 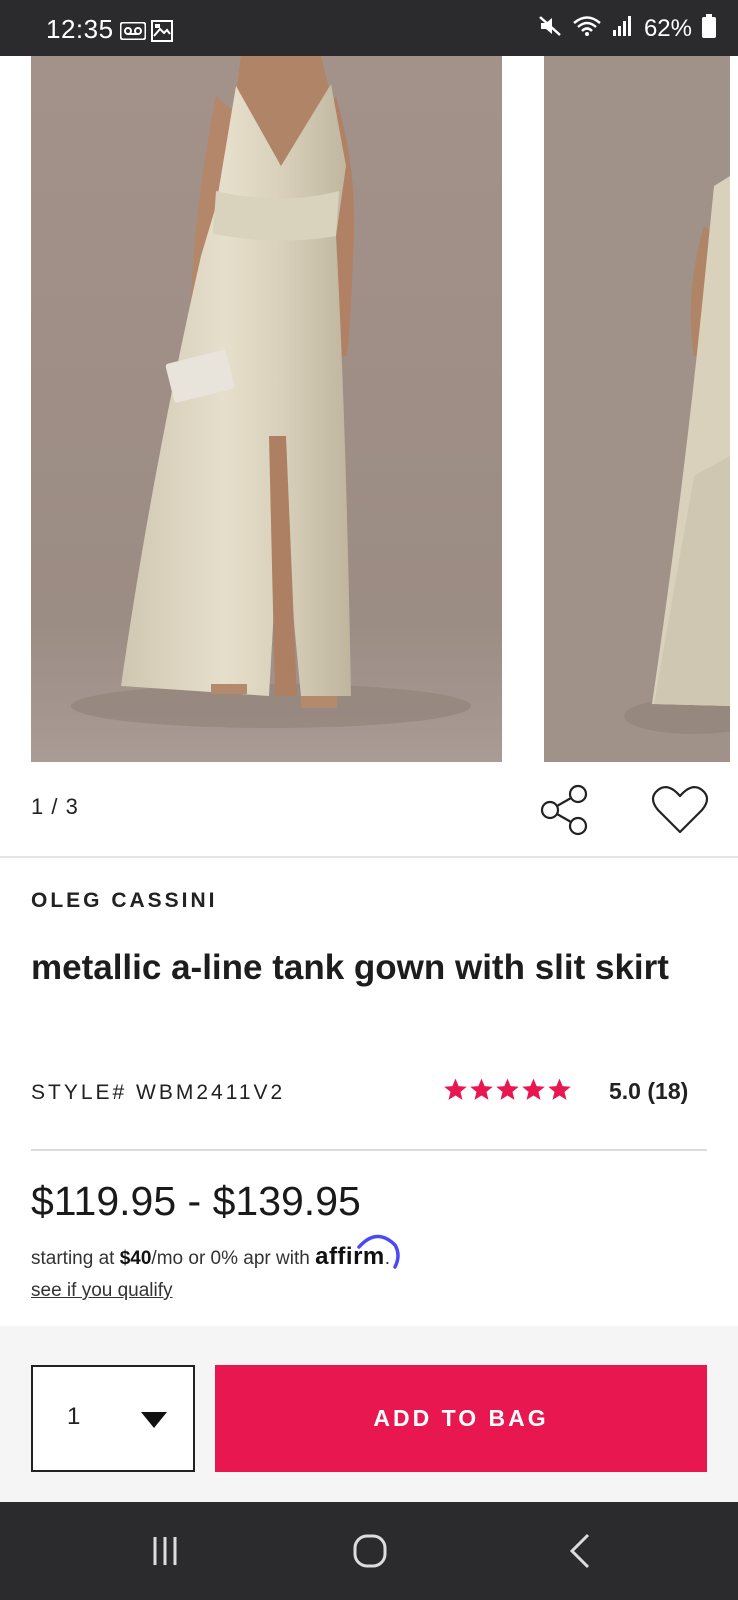 I want to click on home-button, so click(x=370, y=1551).